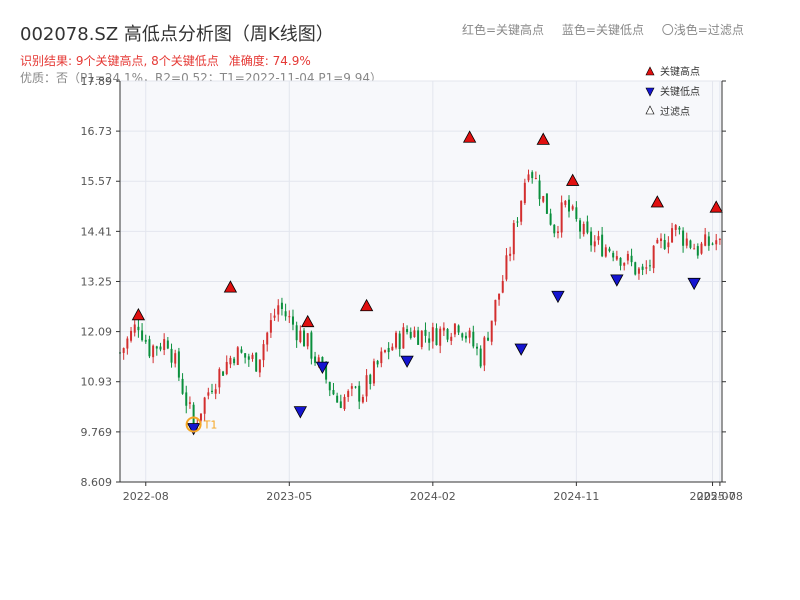 The image size is (800, 600). What do you see at coordinates (97, 231) in the screenshot?
I see `y-tick-label: 14.41` at bounding box center [97, 231].